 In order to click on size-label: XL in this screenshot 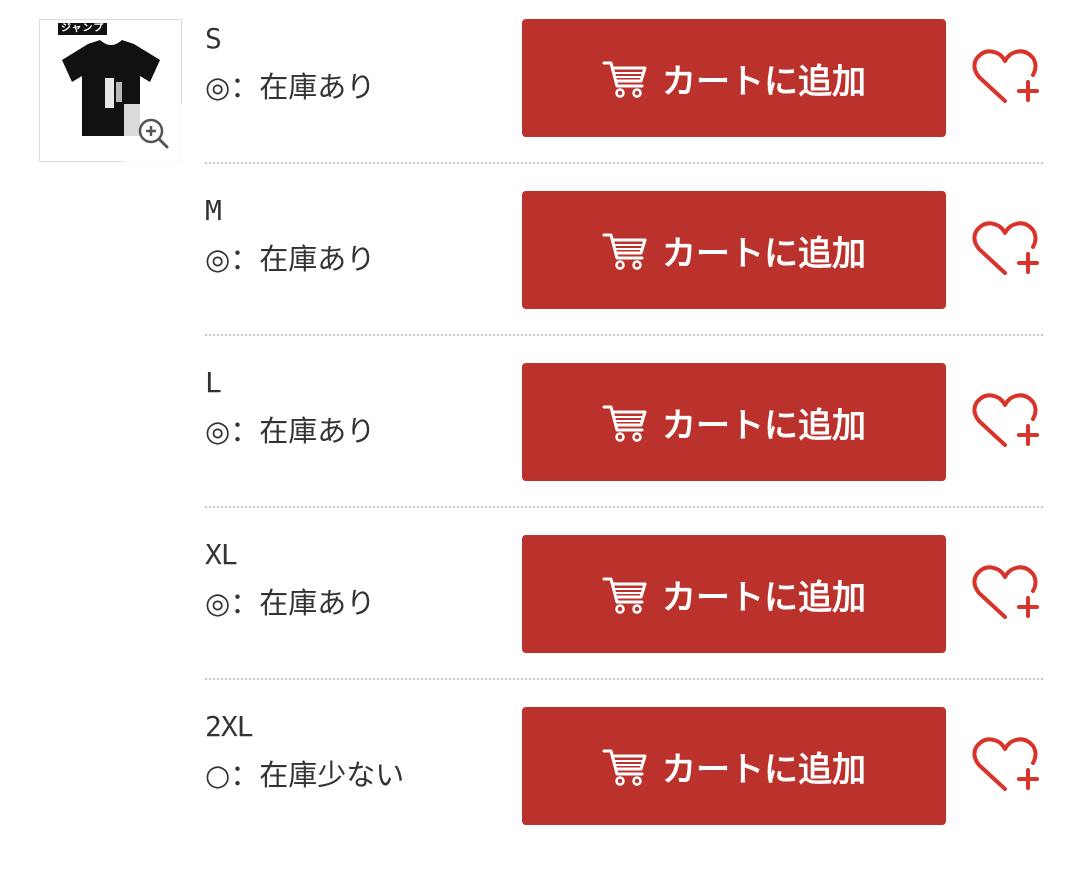, I will do `click(221, 554)`.